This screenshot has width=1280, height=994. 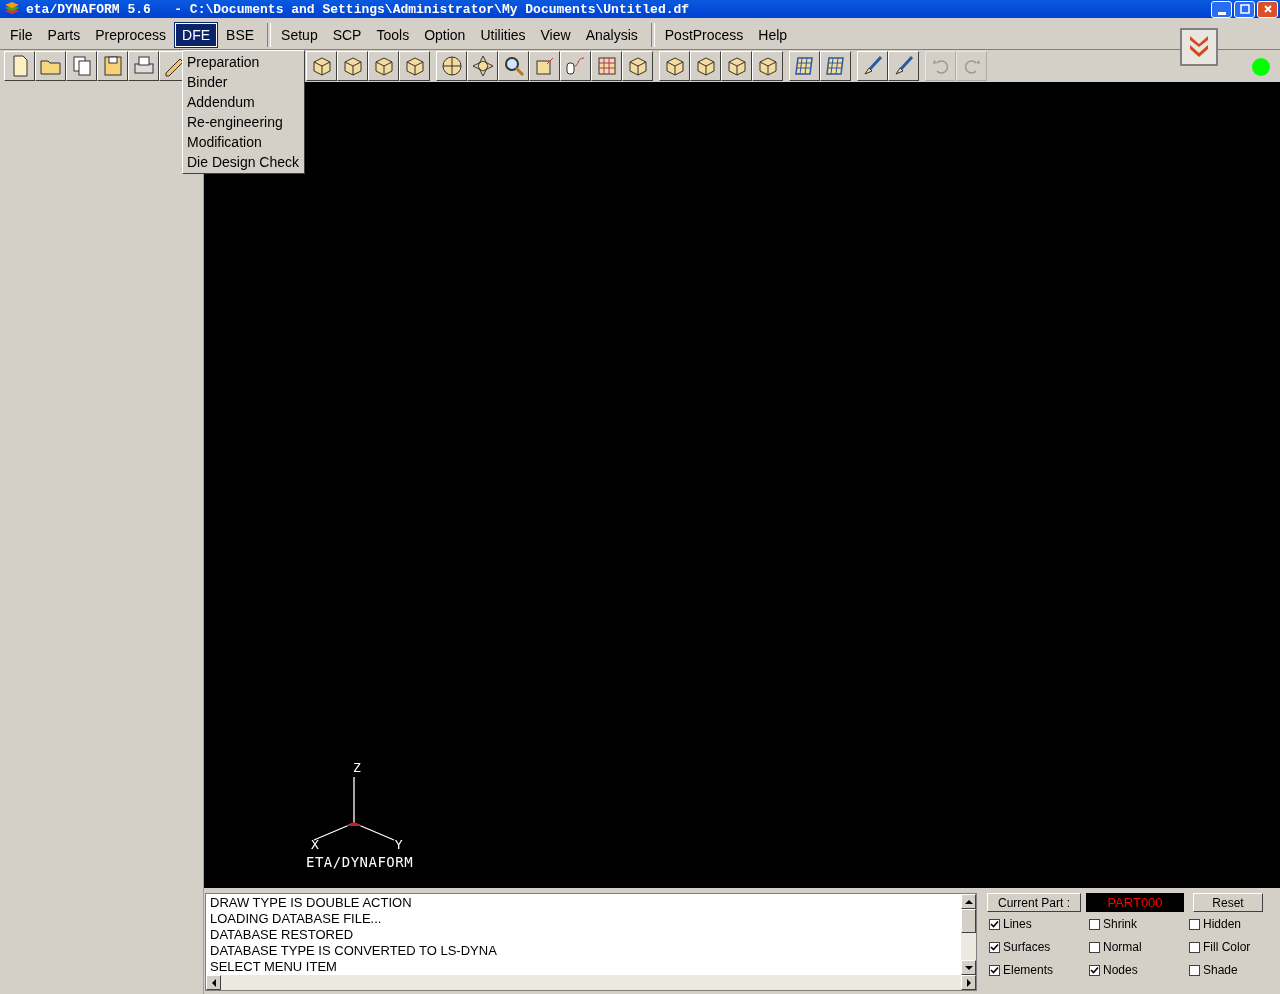 What do you see at coordinates (1034, 902) in the screenshot?
I see `current-part-button: Current Part :` at bounding box center [1034, 902].